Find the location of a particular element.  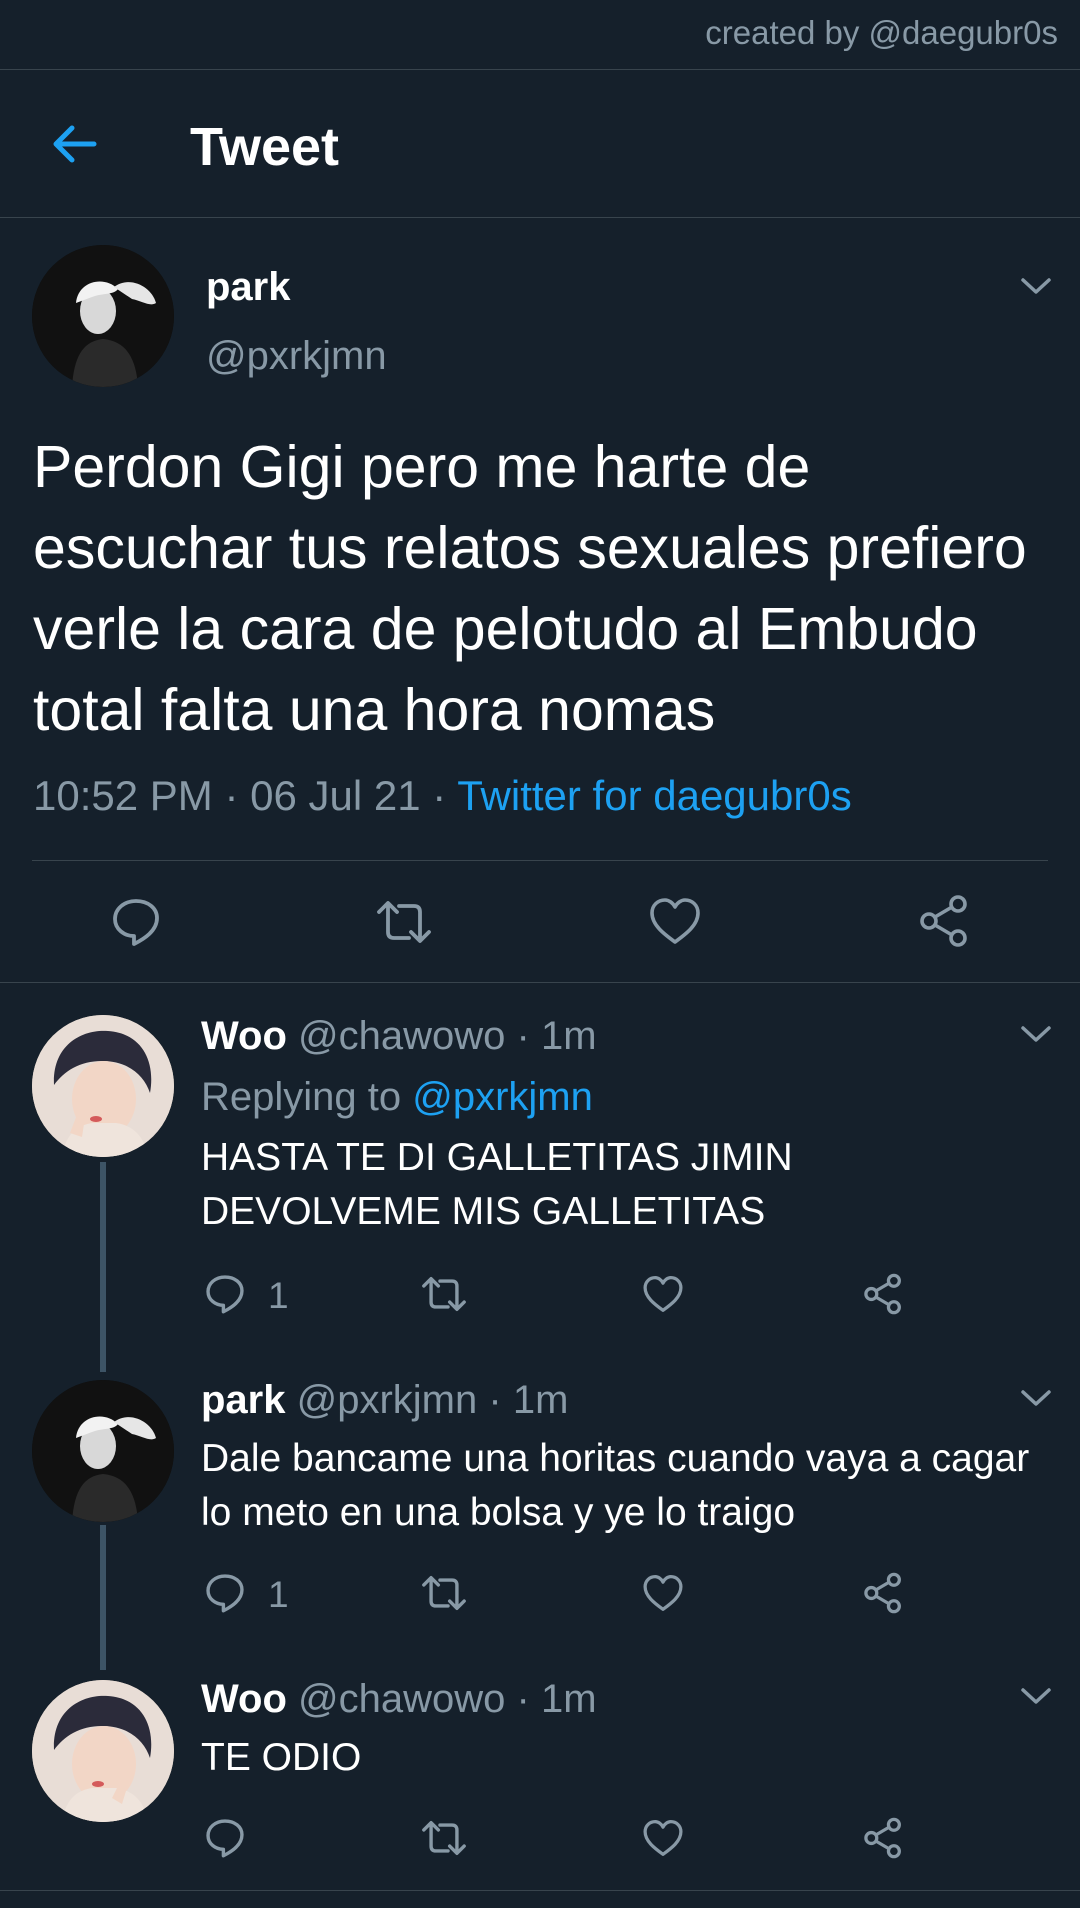

replying-to: Replying to @pxrkjmn is located at coordinates (397, 1097).